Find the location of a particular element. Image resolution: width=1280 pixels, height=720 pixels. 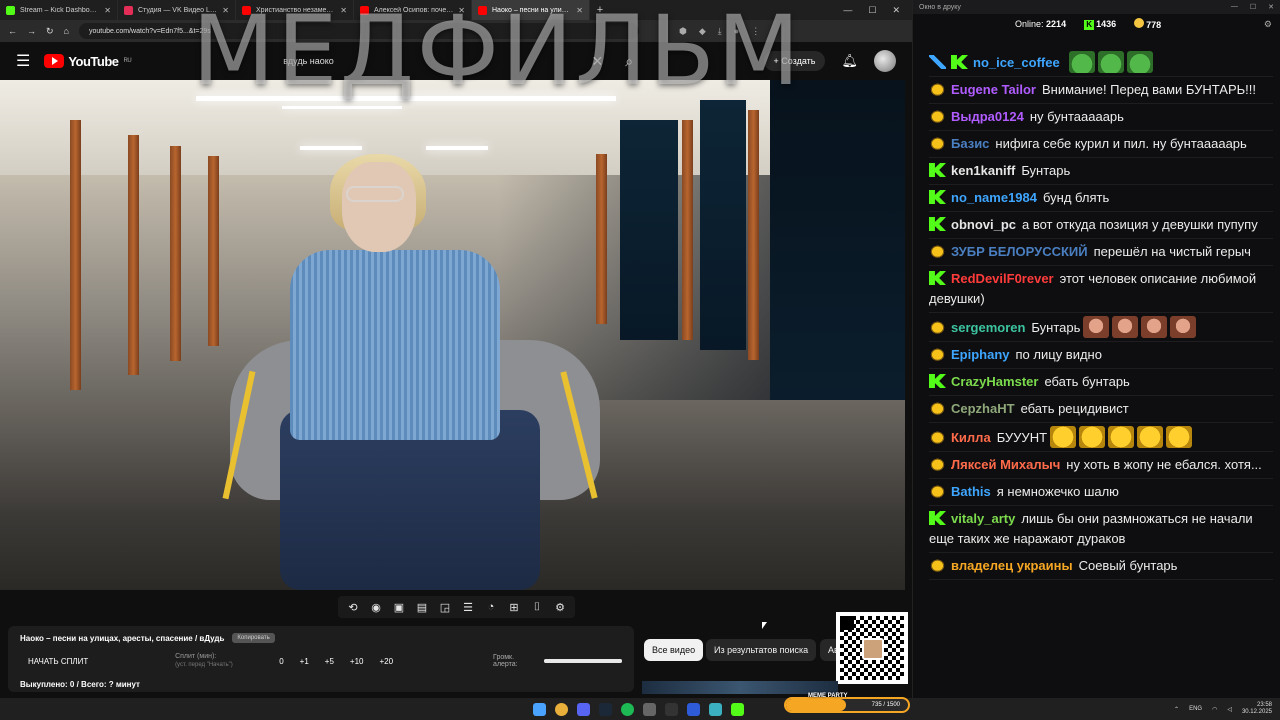

chat-username: vitaly_arty is located at coordinates (983, 518).